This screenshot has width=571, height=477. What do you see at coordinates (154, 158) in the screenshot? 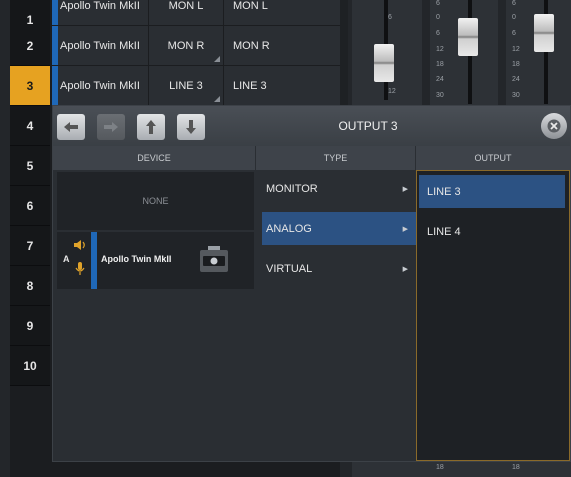
I see `column-header-device: DEVICE` at bounding box center [154, 158].